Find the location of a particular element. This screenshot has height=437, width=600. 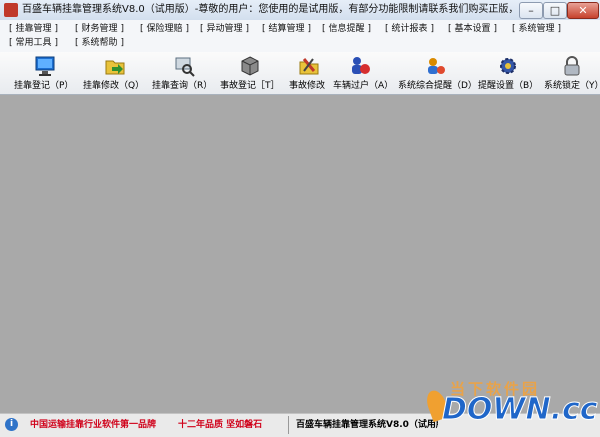

watermark-en: DOWN.cc is located at coordinates (520, 410).